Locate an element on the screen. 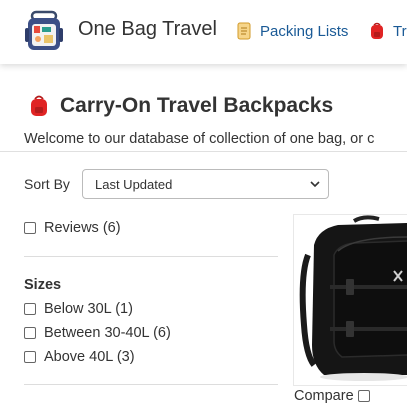 The height and width of the screenshot is (408, 407). filter-size-label: Above 40L (3) is located at coordinates (89, 357).